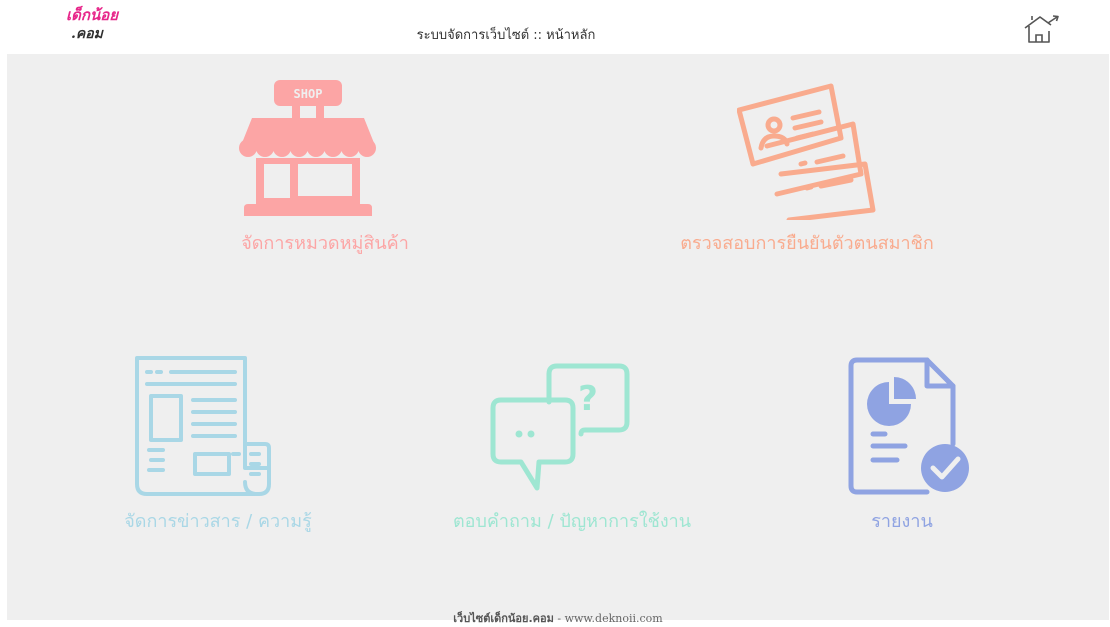 The image size is (1110, 627). Describe the element at coordinates (806, 151) in the screenshot. I see `id-cards-icon` at that location.